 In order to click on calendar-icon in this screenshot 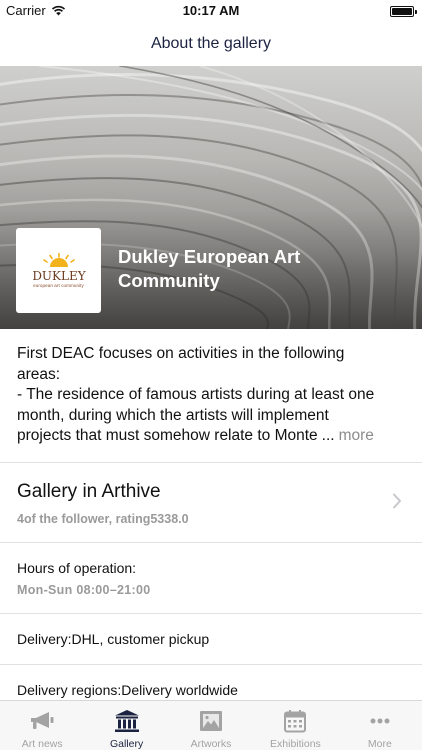, I will do `click(295, 721)`.